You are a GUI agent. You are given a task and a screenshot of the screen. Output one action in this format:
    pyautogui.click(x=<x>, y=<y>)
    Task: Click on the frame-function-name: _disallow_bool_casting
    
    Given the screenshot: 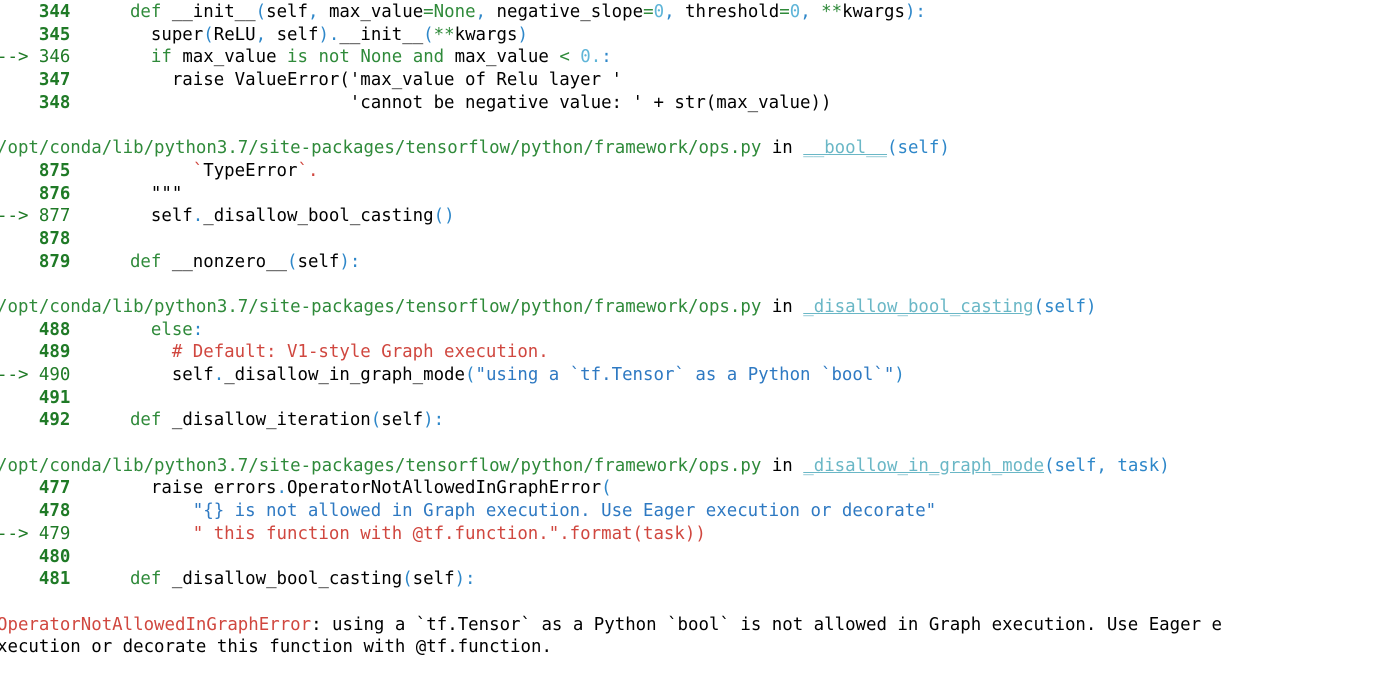 What is the action you would take?
    pyautogui.click(x=918, y=306)
    